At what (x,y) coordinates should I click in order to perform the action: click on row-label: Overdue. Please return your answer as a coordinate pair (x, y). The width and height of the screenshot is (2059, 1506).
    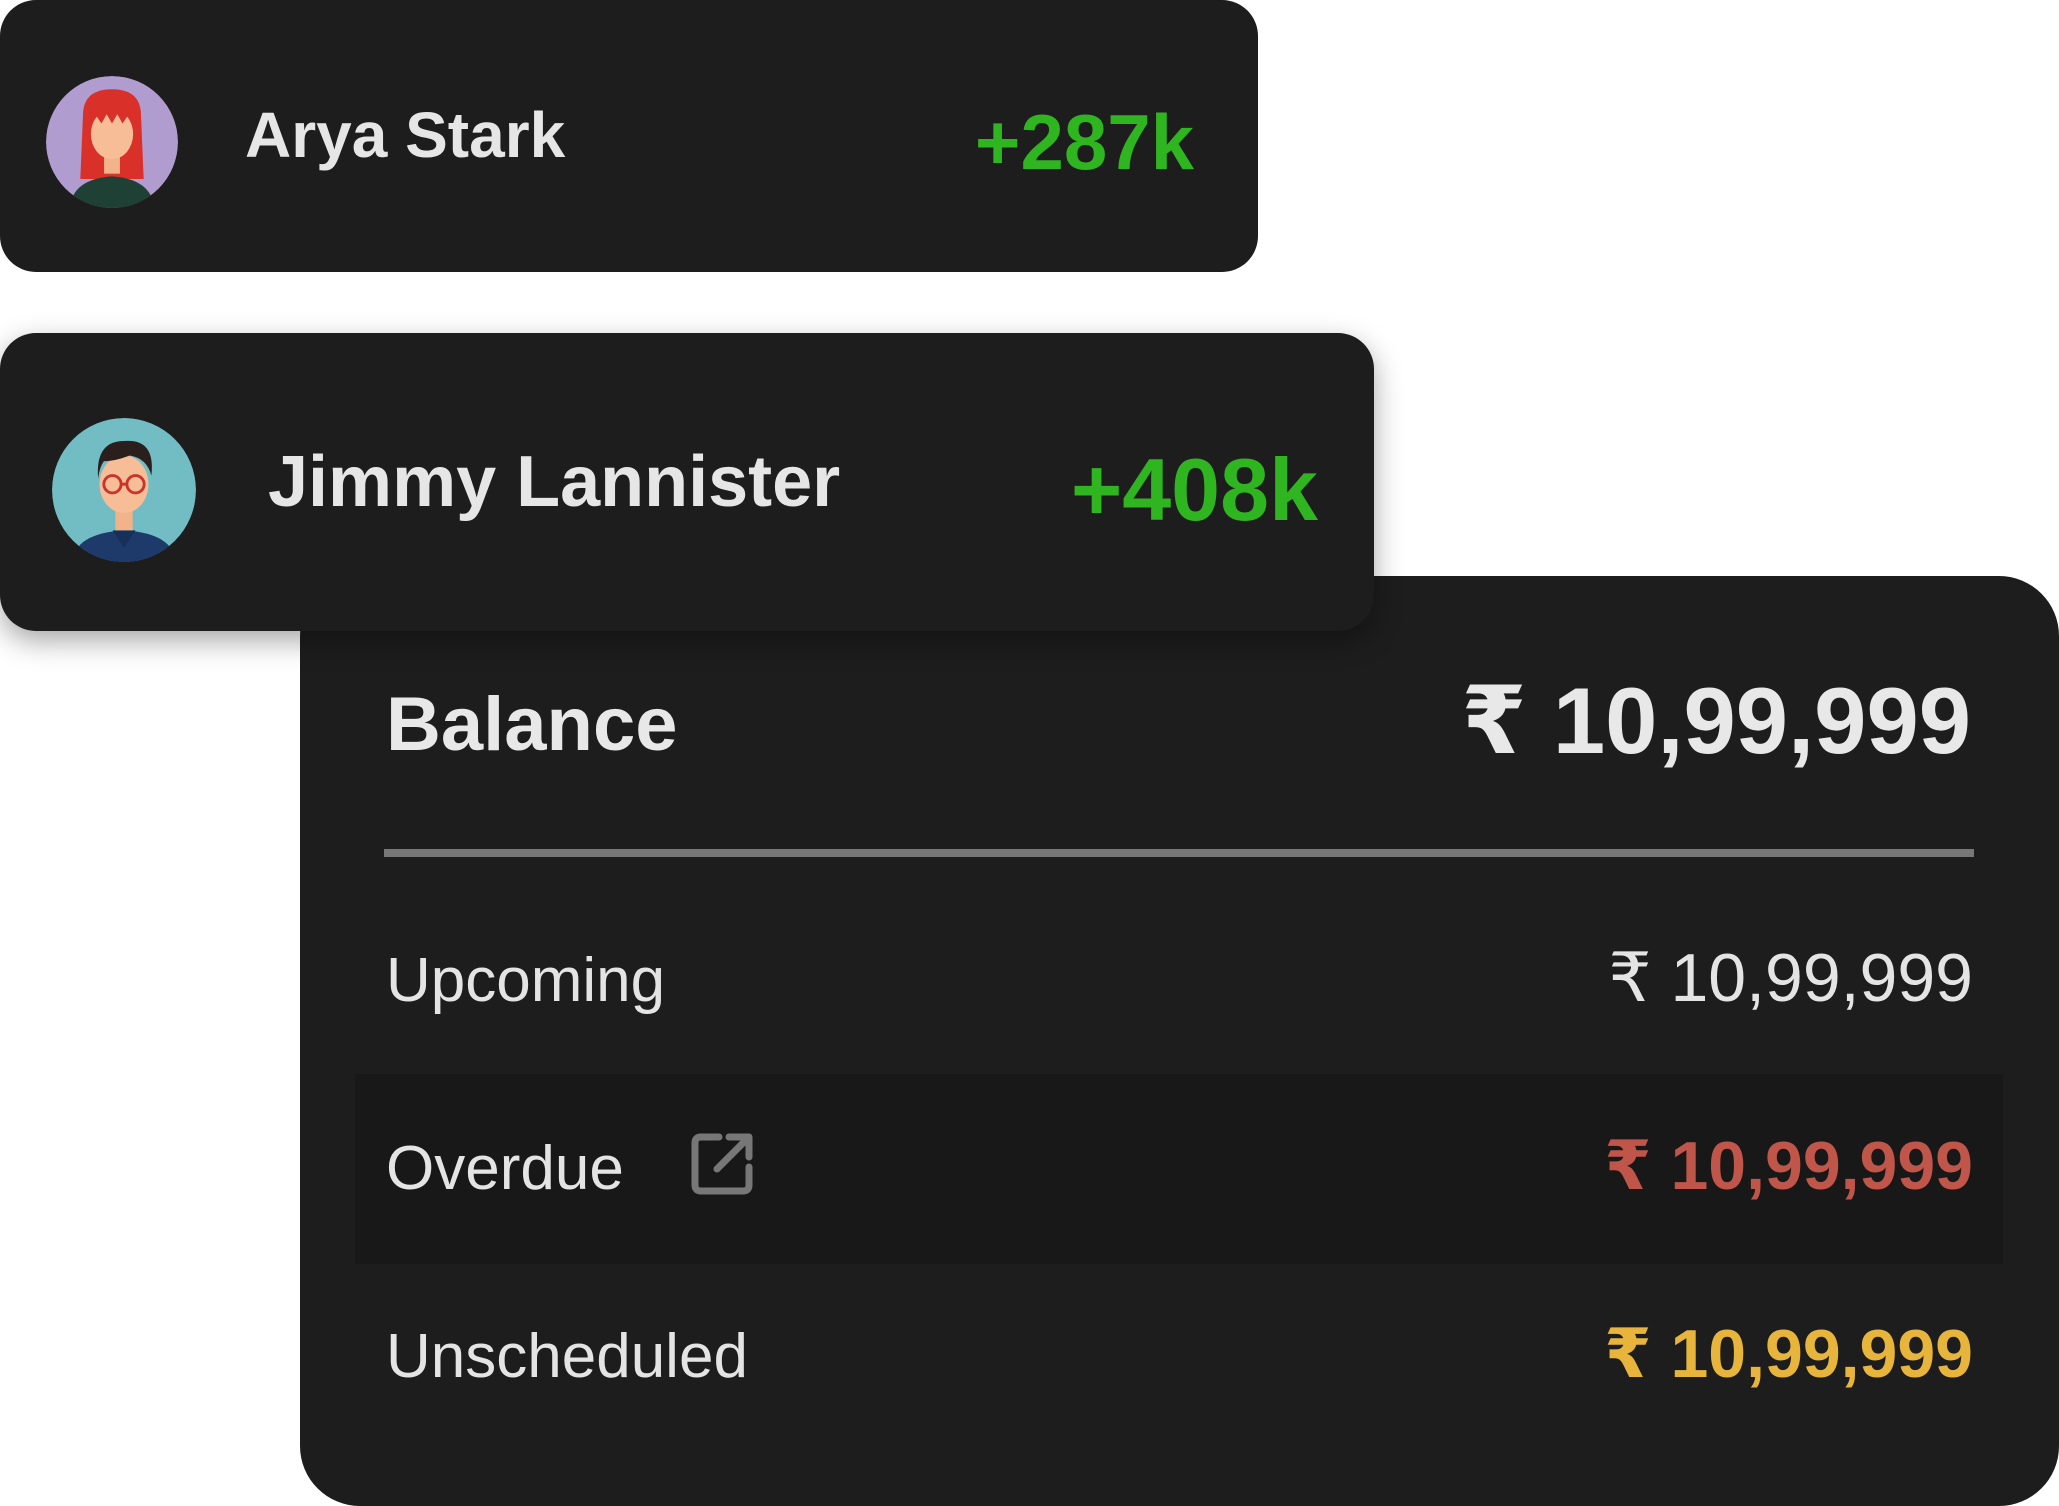
    Looking at the image, I should click on (505, 1168).